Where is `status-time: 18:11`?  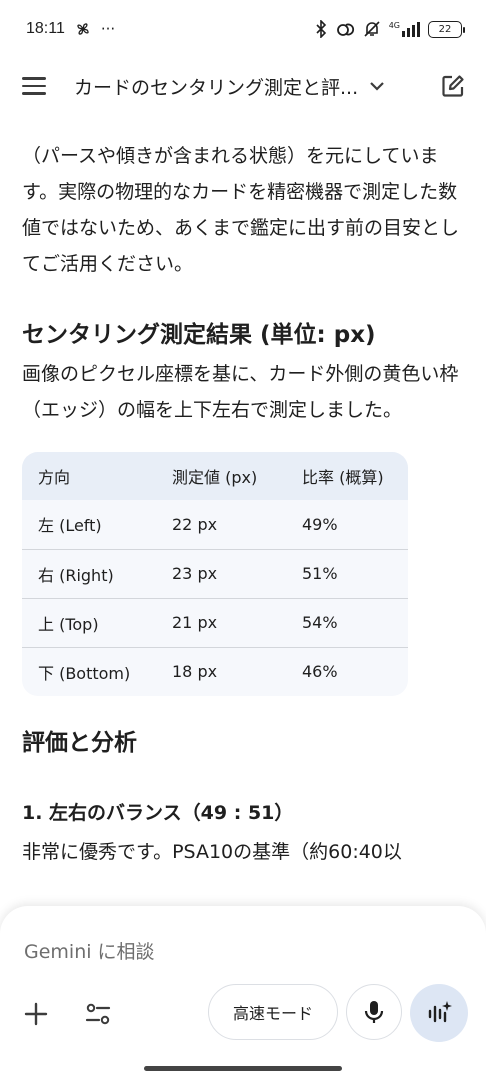
status-time: 18:11 is located at coordinates (45, 28).